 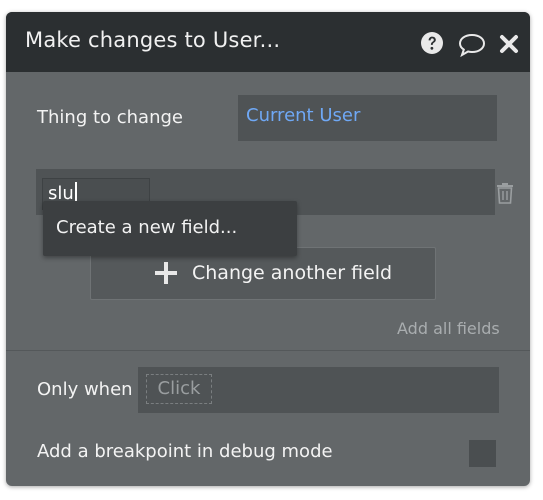 What do you see at coordinates (318, 390) in the screenshot?
I see `only-when-condition-field: Click` at bounding box center [318, 390].